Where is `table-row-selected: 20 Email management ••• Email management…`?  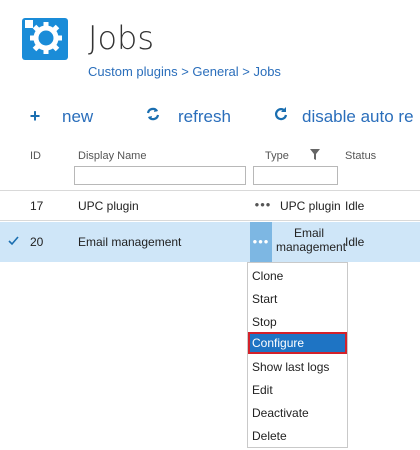 table-row-selected: 20 Email management ••• Email management… is located at coordinates (210, 242).